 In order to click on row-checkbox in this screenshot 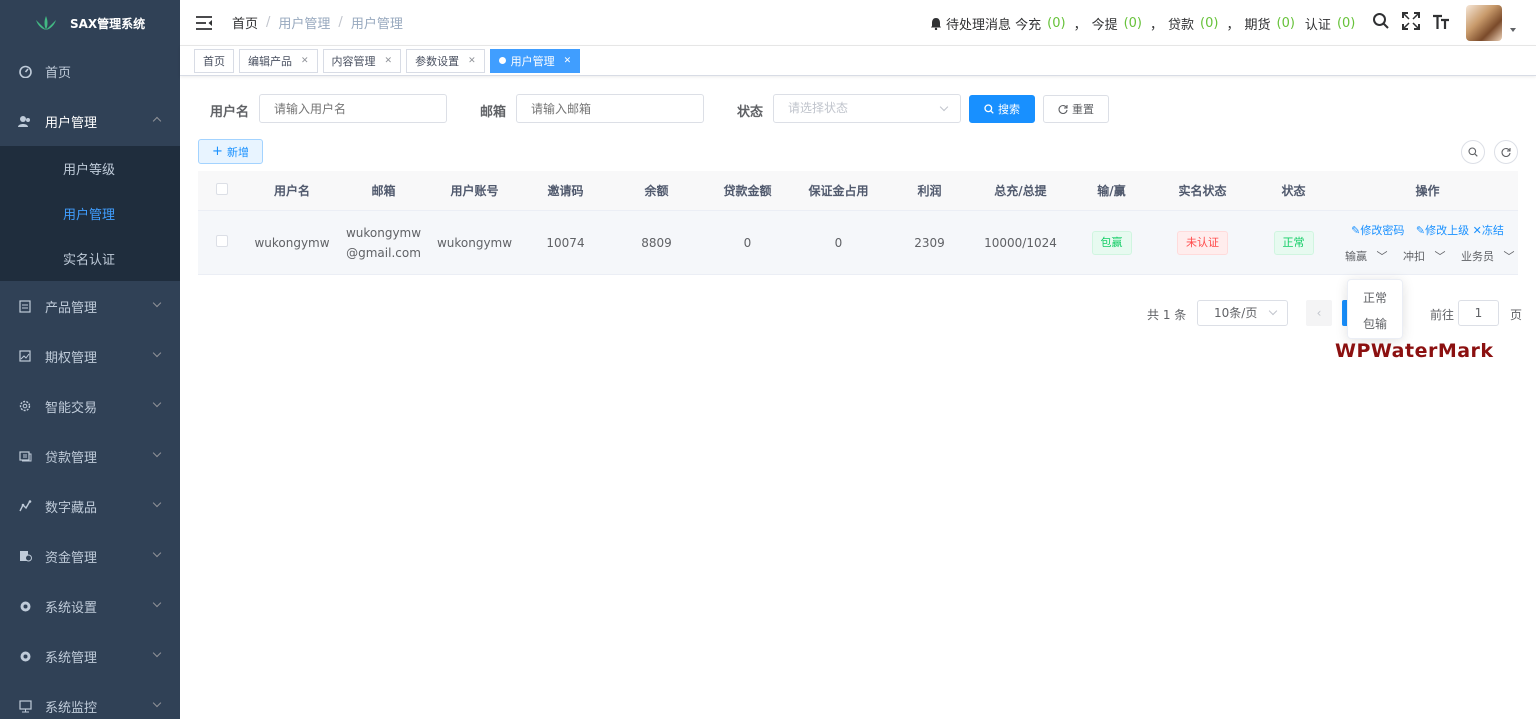, I will do `click(222, 241)`.